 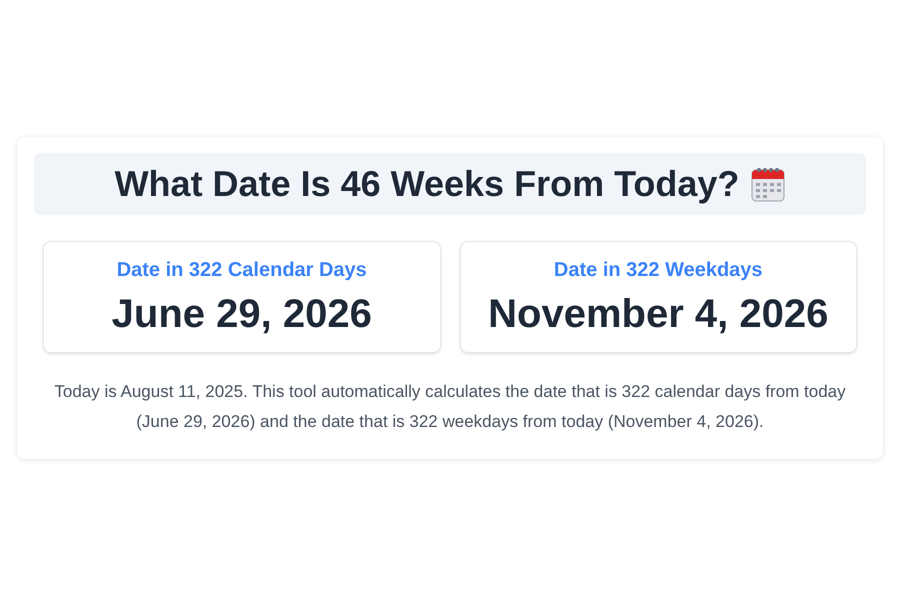 What do you see at coordinates (427, 184) in the screenshot?
I see `page-title: What Date Is 46 Weeks From Today?` at bounding box center [427, 184].